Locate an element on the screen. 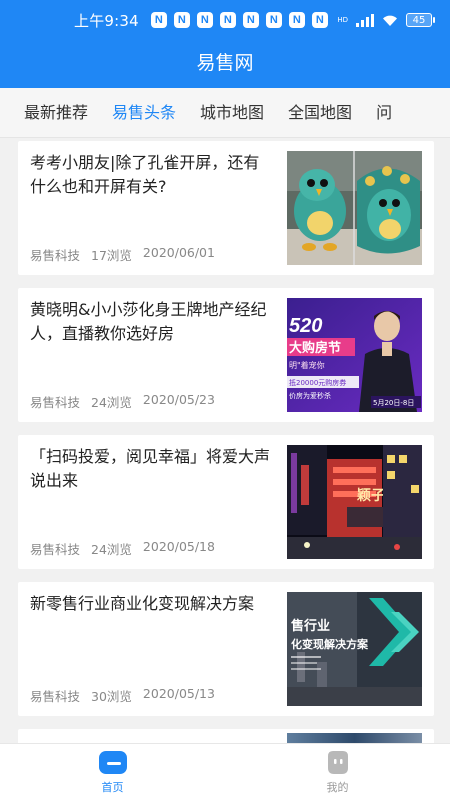 The image size is (450, 800). tab-questions: 问 is located at coordinates (372, 112).